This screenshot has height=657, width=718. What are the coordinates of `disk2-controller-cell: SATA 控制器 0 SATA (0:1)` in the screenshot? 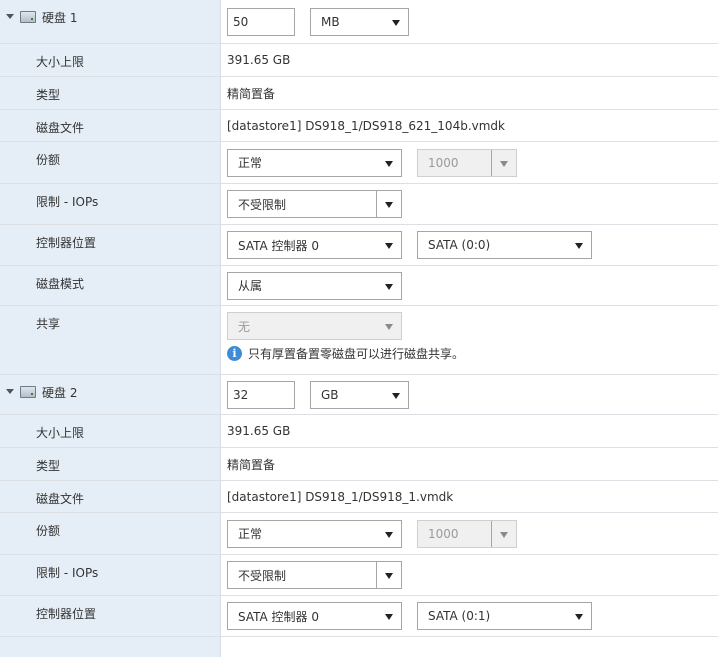 It's located at (469, 616).